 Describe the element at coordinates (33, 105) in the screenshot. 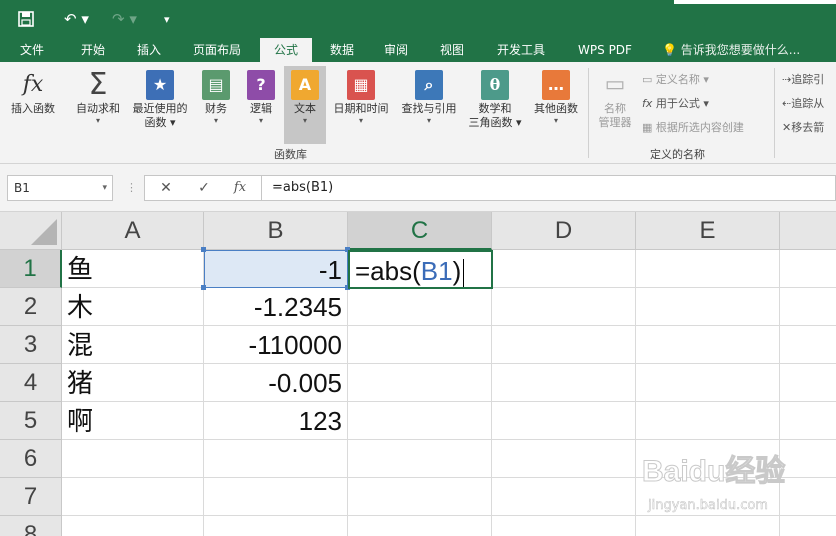

I see `insert-function-button: fx 插入函数` at that location.